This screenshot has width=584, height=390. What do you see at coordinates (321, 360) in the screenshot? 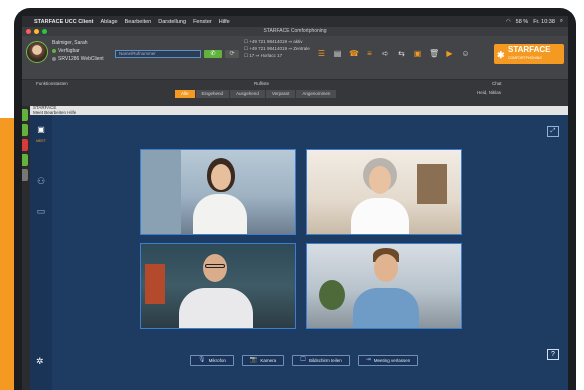
I see `screenshare-button: 🖵 Bildschirm teilen` at bounding box center [321, 360].